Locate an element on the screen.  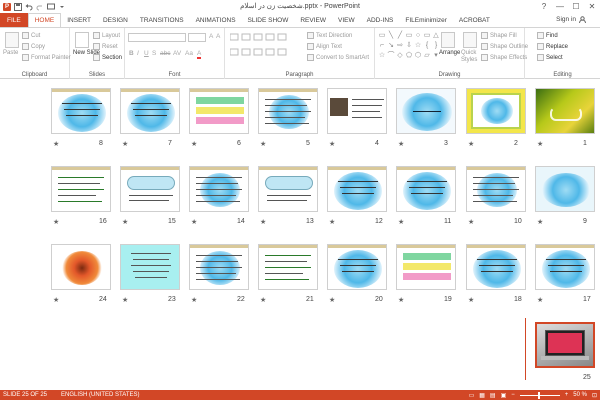
zoom-in-icon: + is located at coordinates (567, 395).